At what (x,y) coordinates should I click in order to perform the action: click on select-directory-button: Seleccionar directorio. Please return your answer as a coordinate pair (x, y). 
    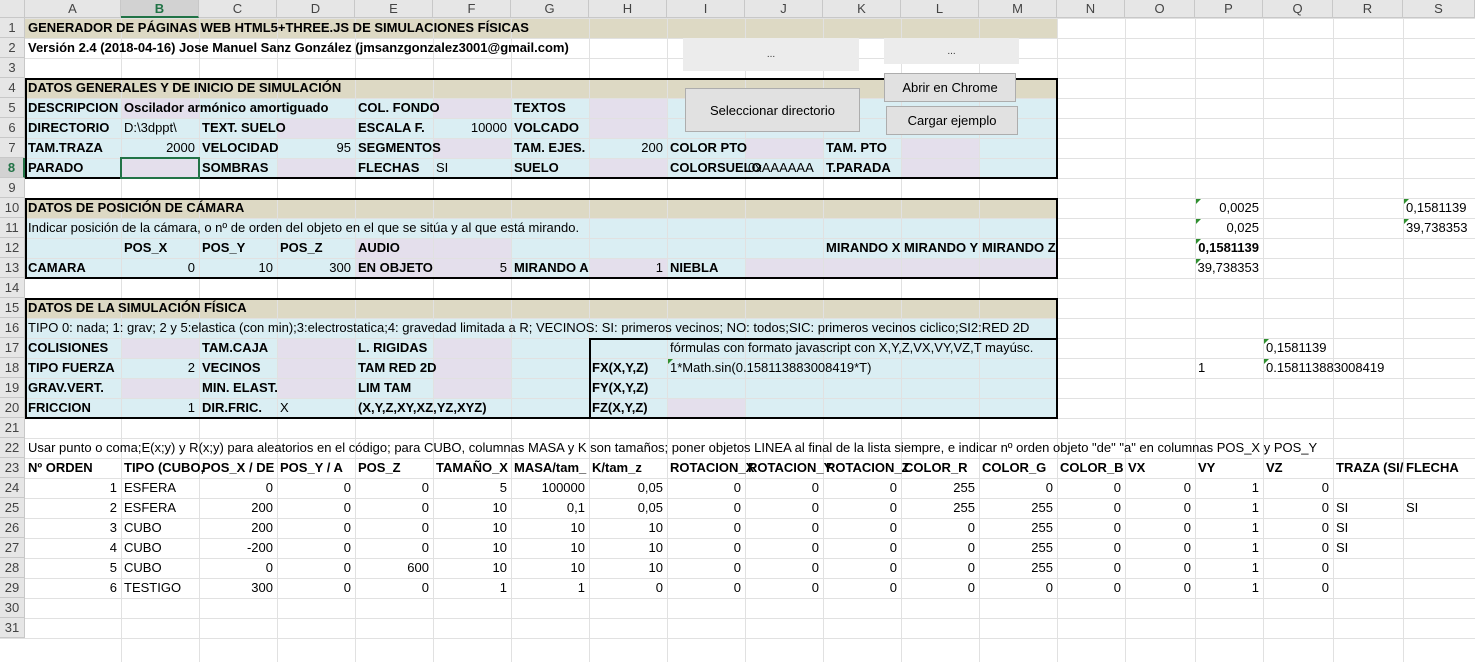
    Looking at the image, I should click on (772, 110).